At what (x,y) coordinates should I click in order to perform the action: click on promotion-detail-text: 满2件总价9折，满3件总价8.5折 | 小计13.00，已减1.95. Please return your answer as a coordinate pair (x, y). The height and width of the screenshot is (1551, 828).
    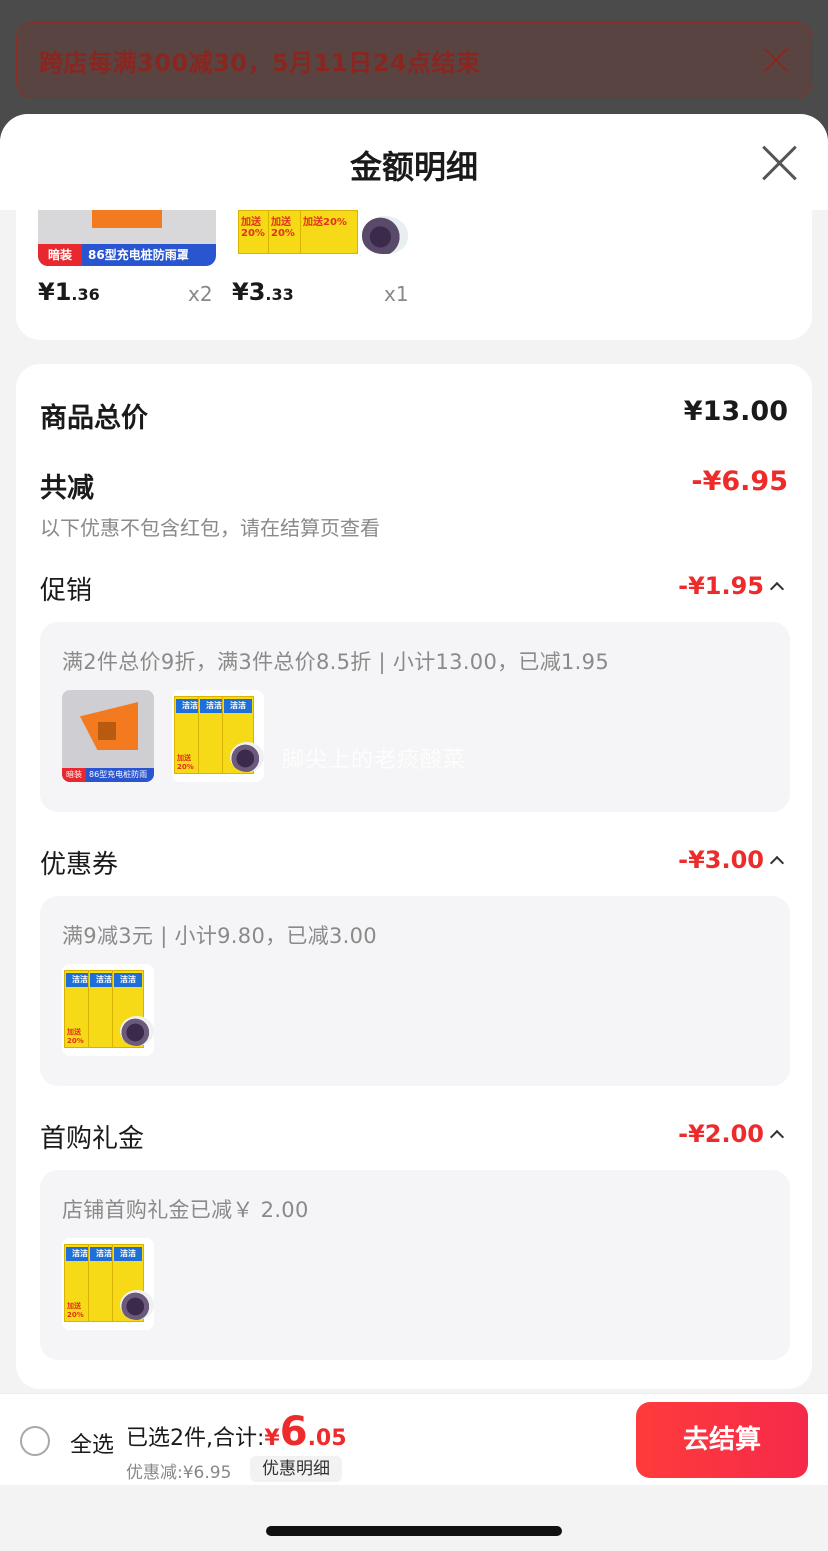
    Looking at the image, I should click on (335, 662).